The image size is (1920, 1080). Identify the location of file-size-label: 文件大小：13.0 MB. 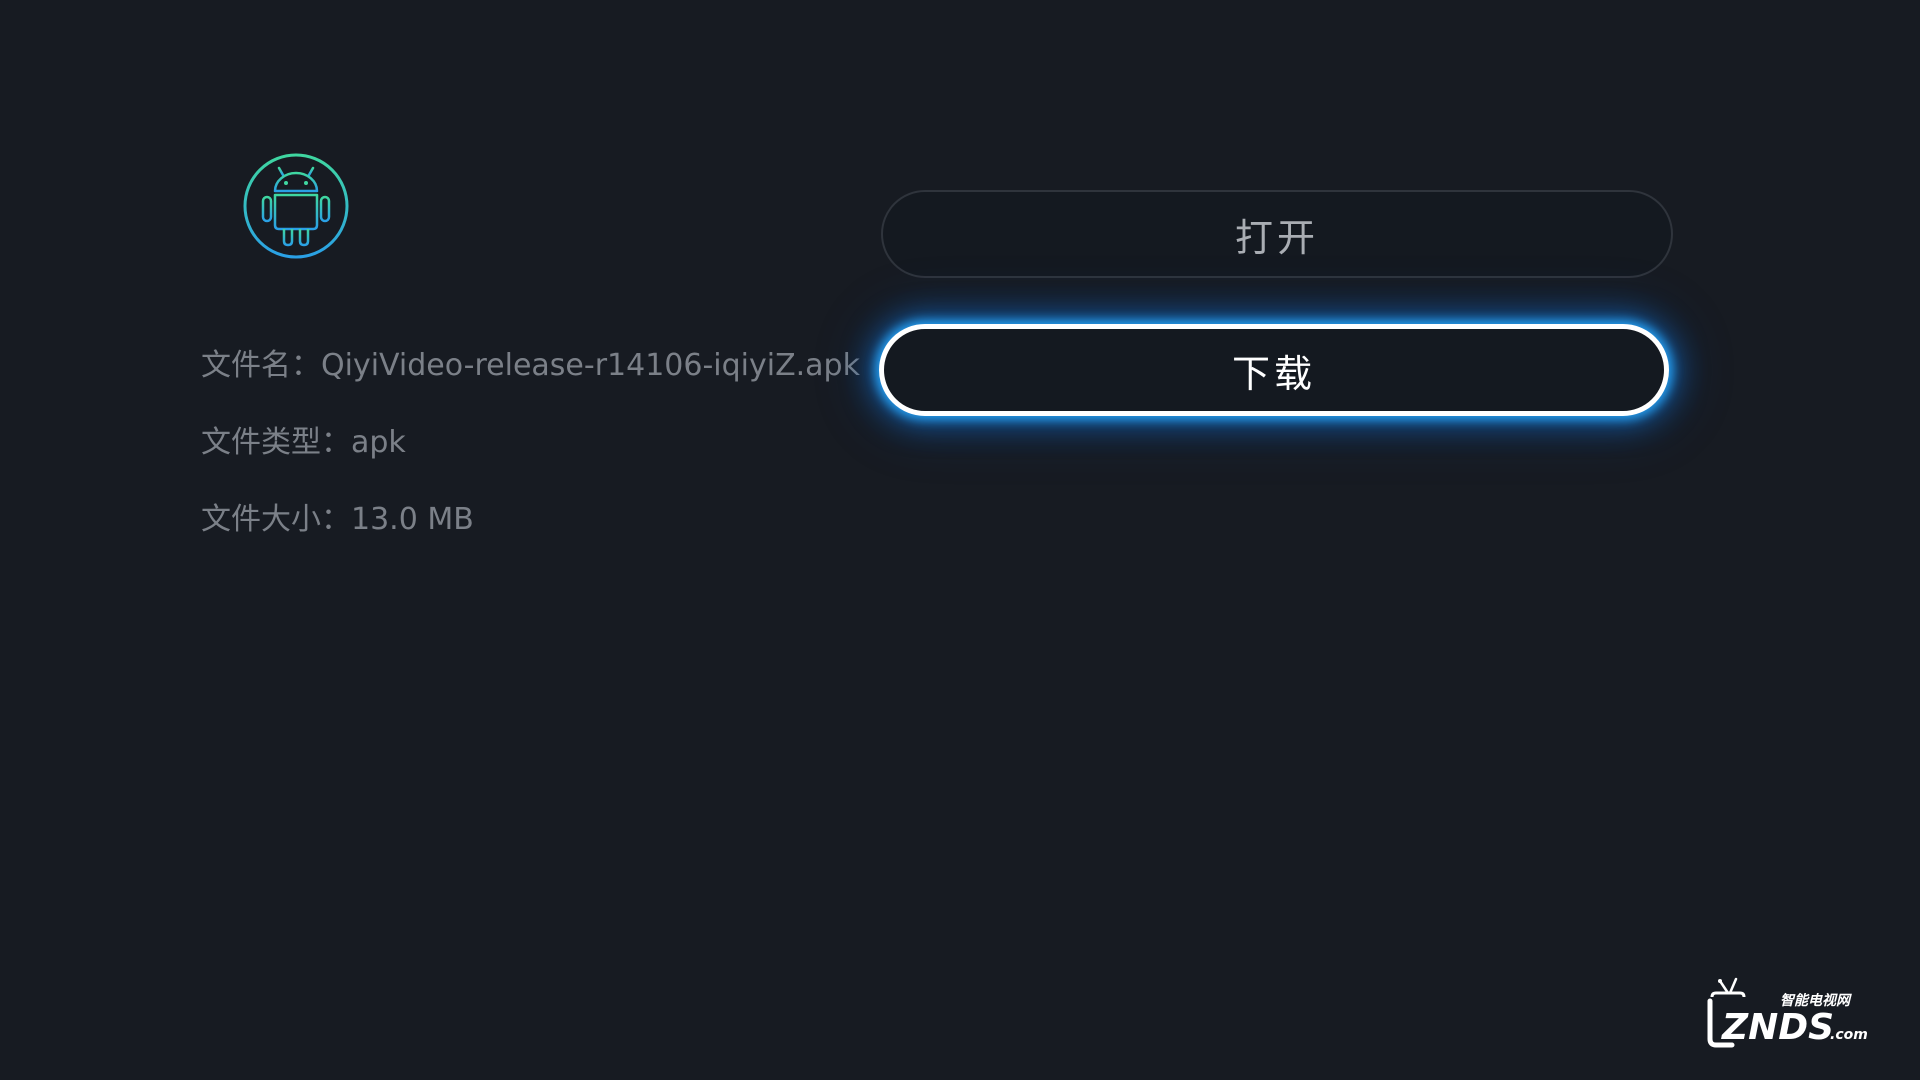
(337, 519).